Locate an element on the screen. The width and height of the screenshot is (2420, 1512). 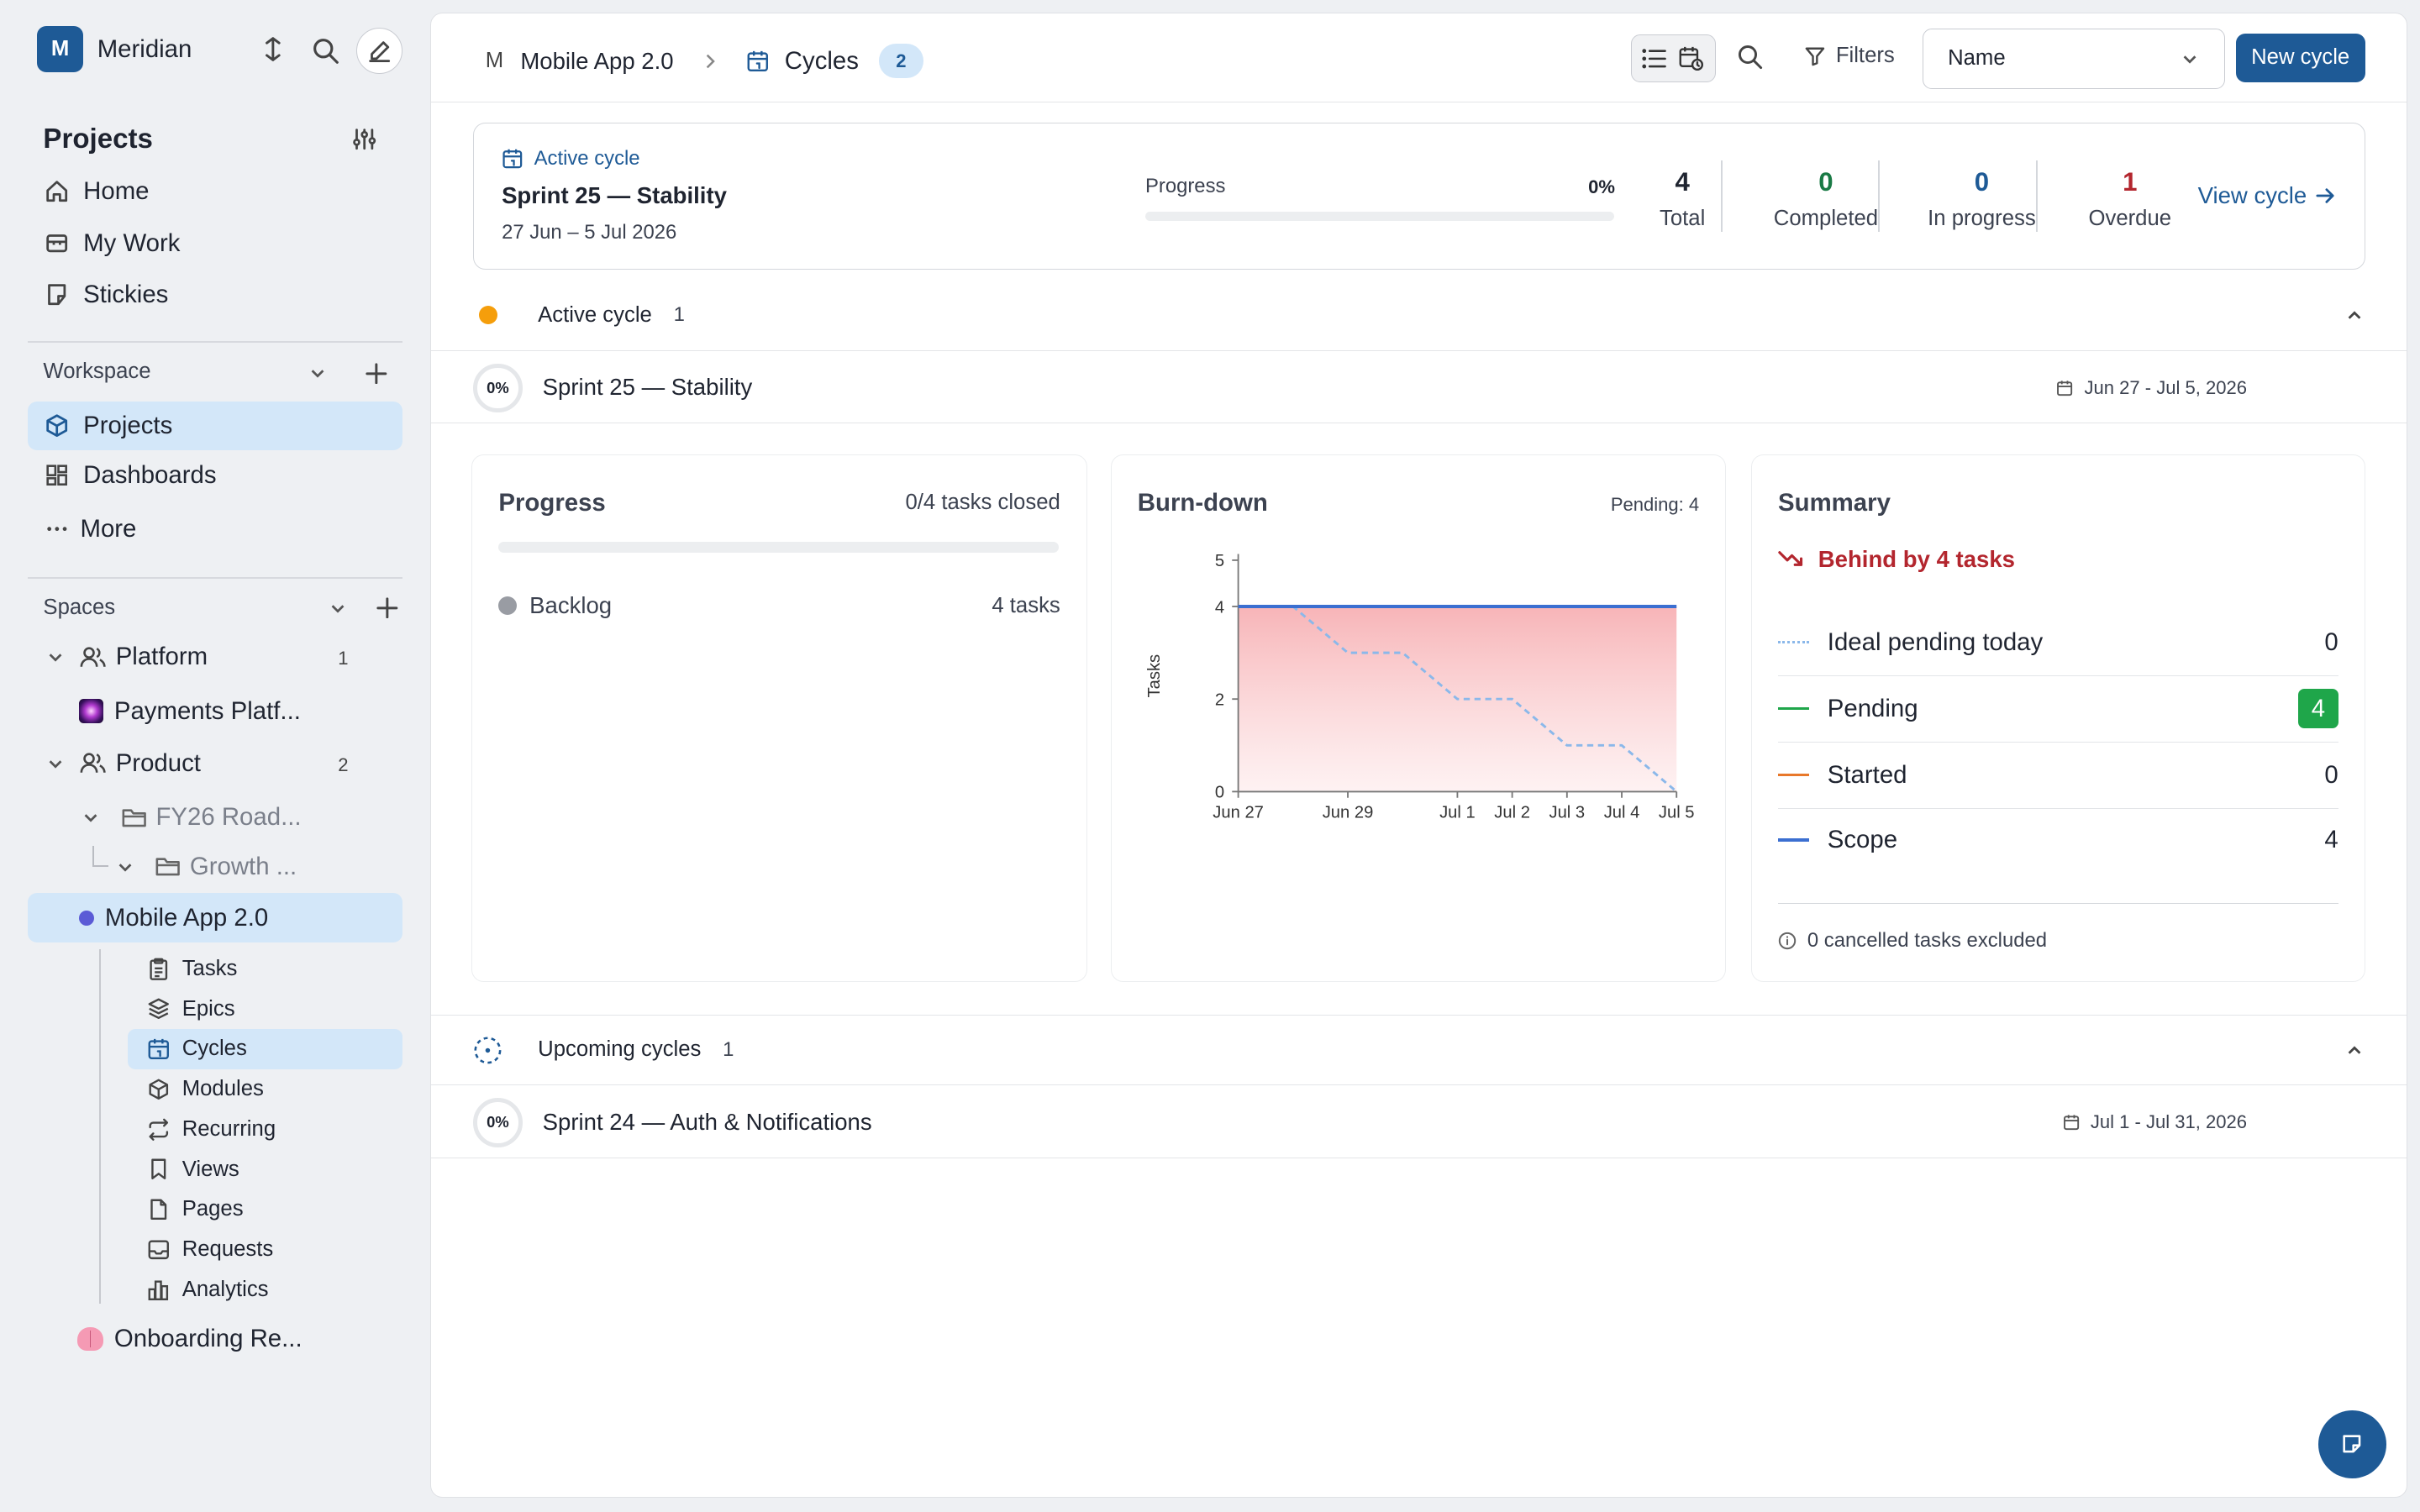
x-tick-label: Jul 3 is located at coordinates (1567, 813).